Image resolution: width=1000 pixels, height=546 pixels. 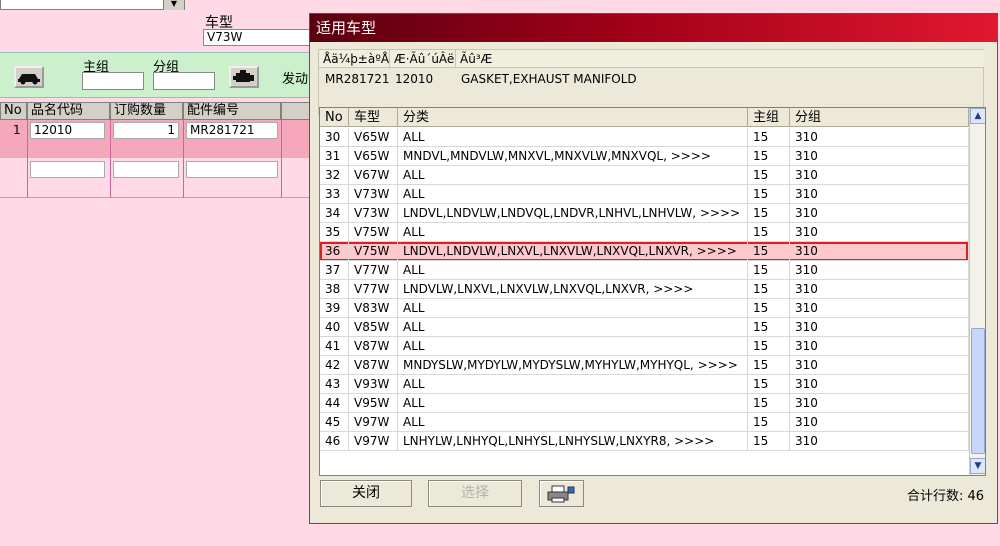 I want to click on table-row: 39 V83W ALL 15 310, so click(x=644, y=308).